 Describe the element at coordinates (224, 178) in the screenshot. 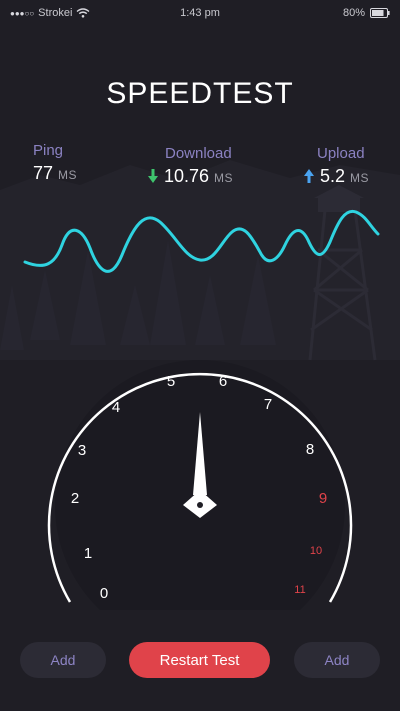

I see `download-unit: MS` at that location.